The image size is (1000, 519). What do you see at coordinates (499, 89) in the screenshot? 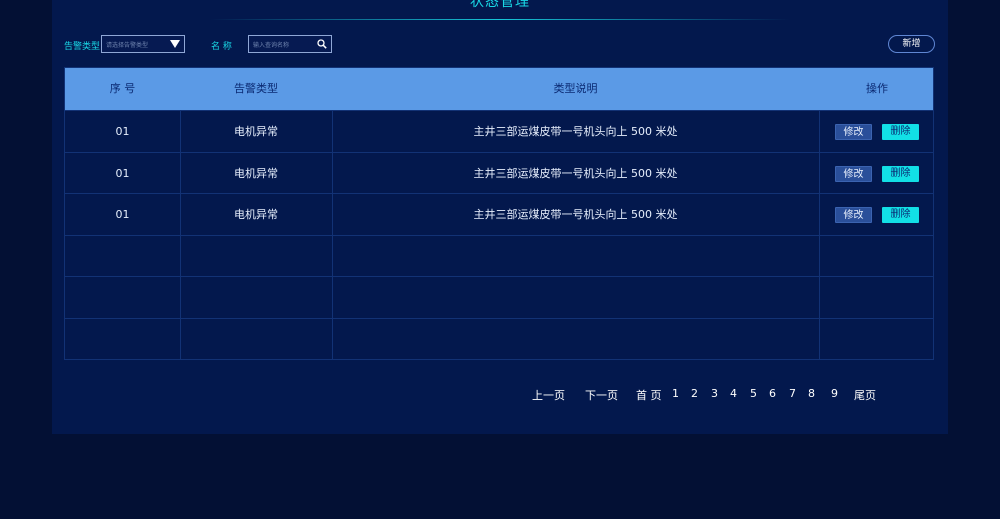
I see `table-header: 序 号 告警类型 类型说明 操作` at bounding box center [499, 89].